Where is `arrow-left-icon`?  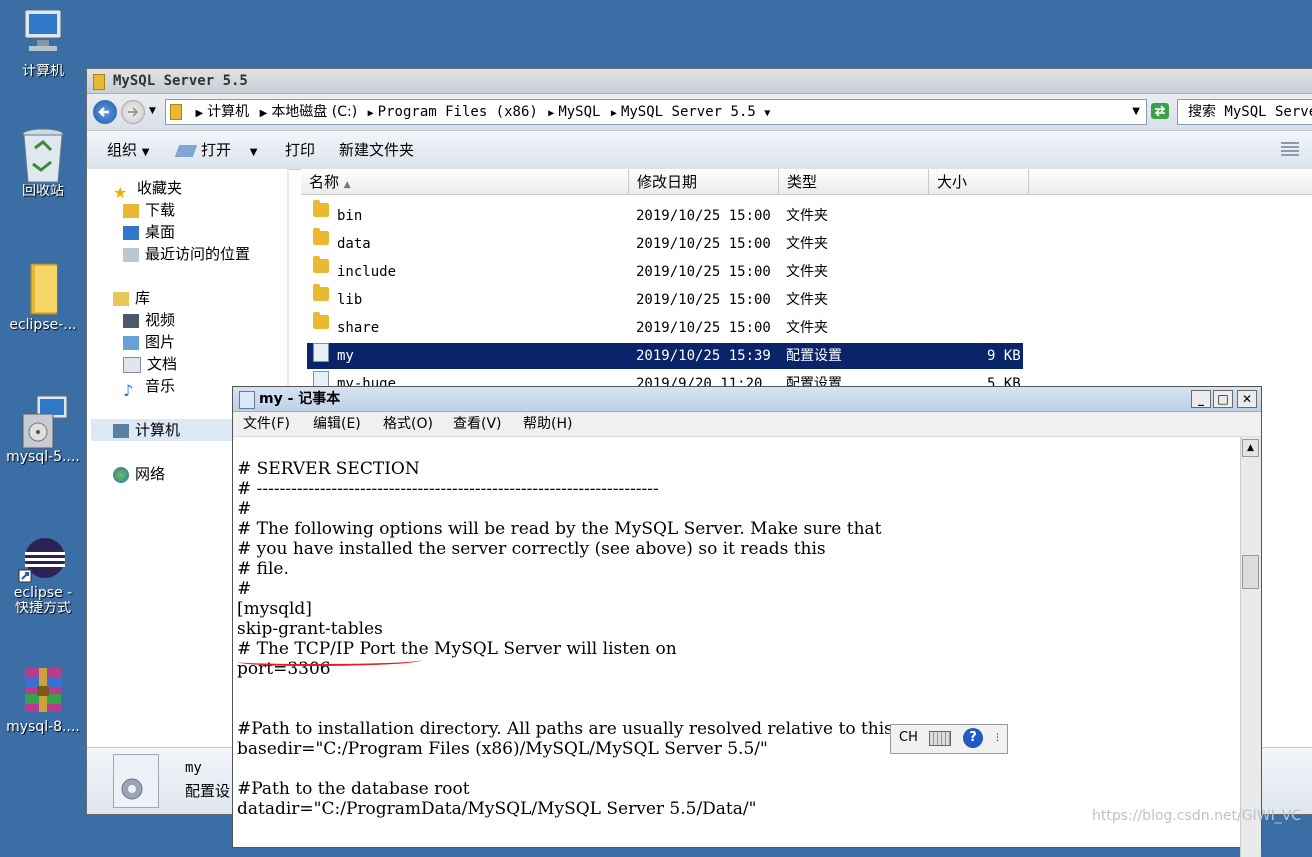 arrow-left-icon is located at coordinates (103, 112).